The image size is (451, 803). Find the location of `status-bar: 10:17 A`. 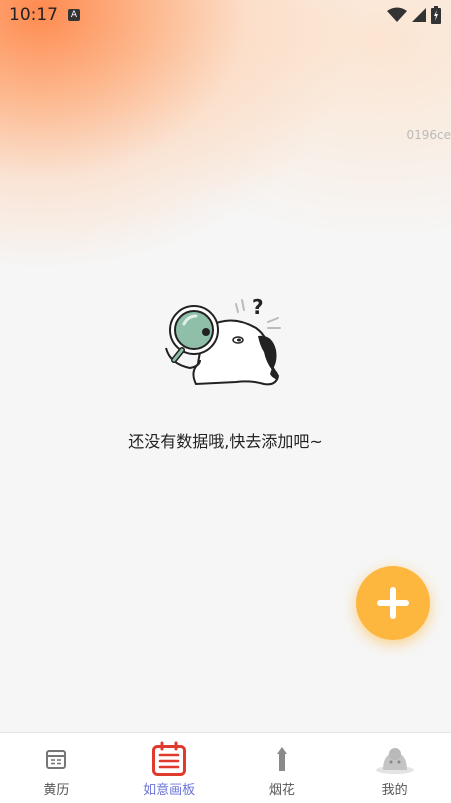

status-bar: 10:17 A is located at coordinates (225, 15).